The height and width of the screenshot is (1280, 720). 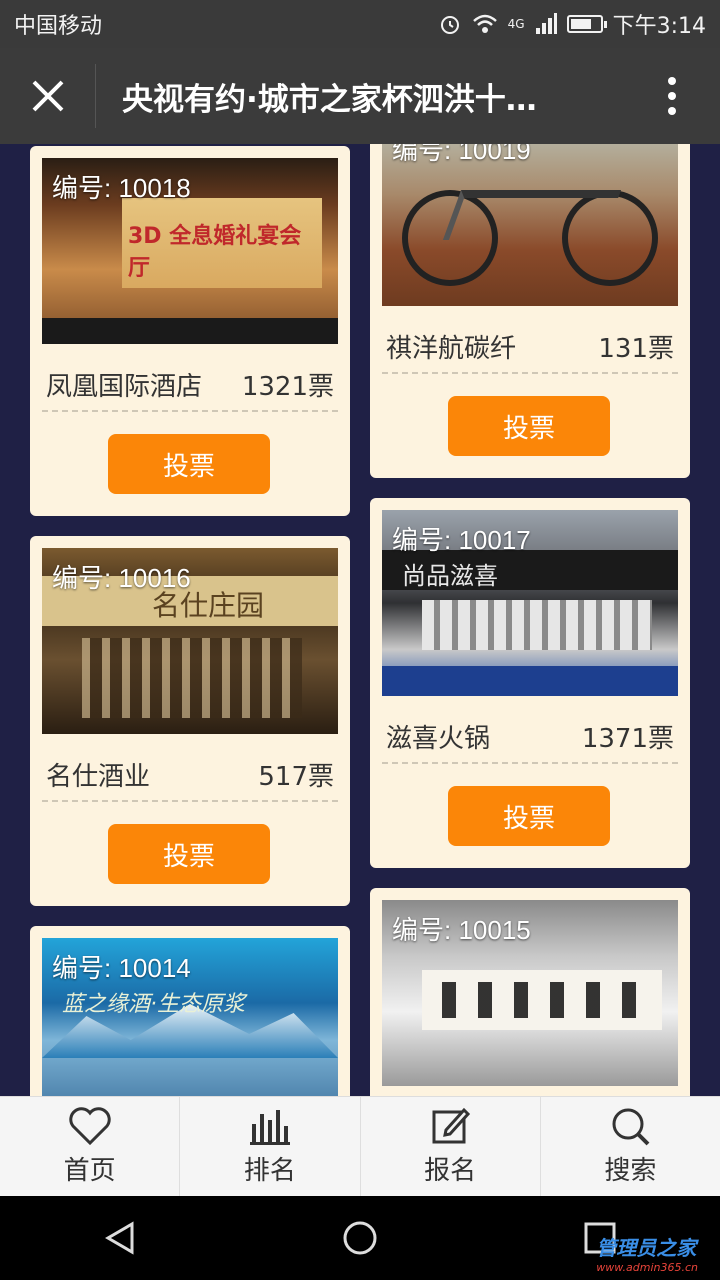 What do you see at coordinates (89, 1126) in the screenshot?
I see `heart-icon` at bounding box center [89, 1126].